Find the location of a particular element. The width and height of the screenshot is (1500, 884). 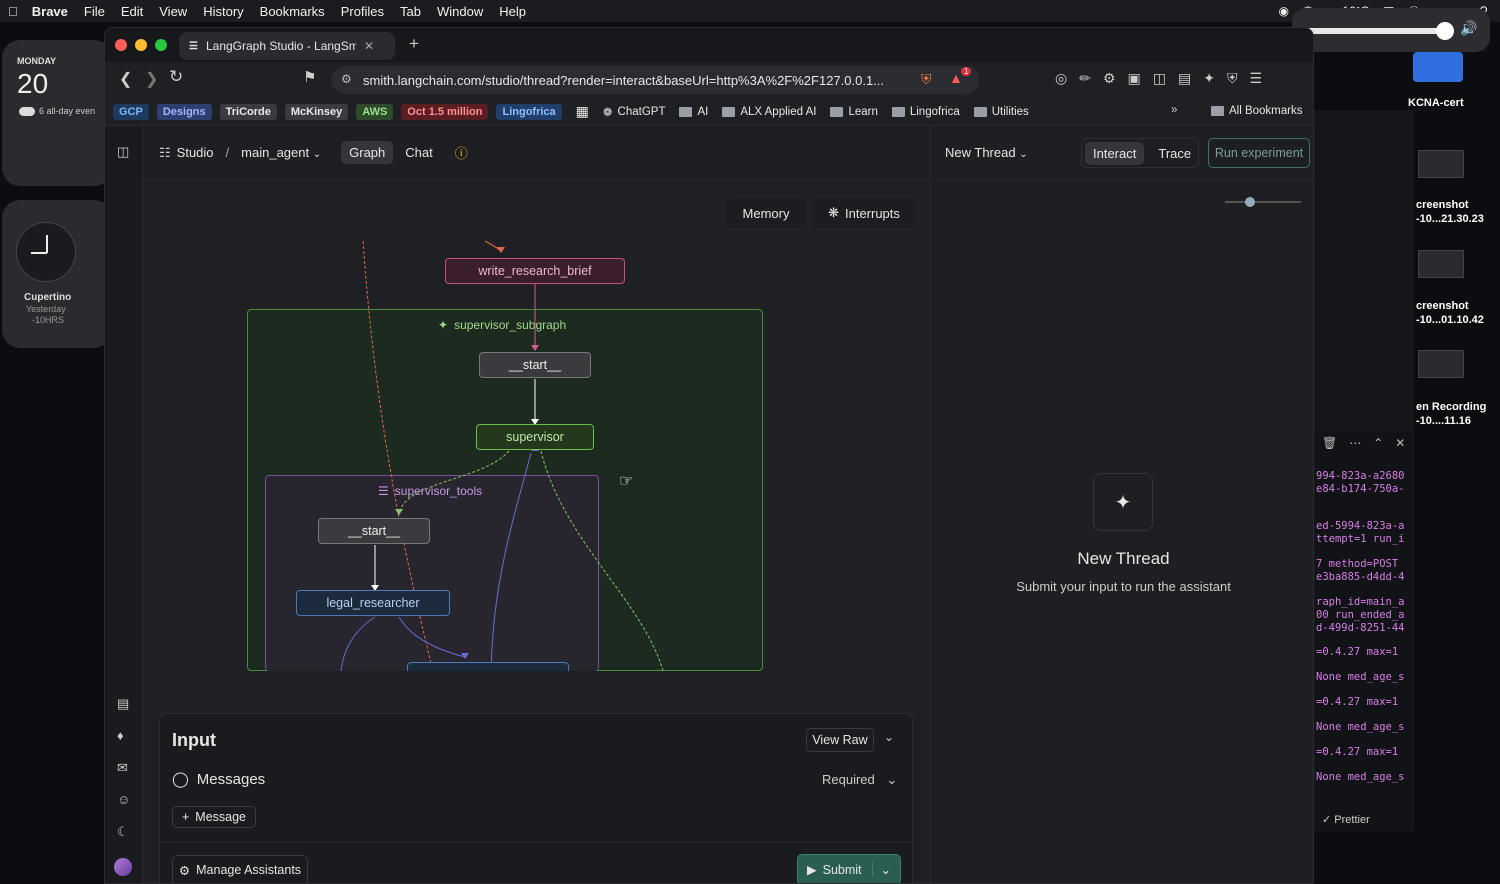

info-icon: ⓘ is located at coordinates (461, 152).